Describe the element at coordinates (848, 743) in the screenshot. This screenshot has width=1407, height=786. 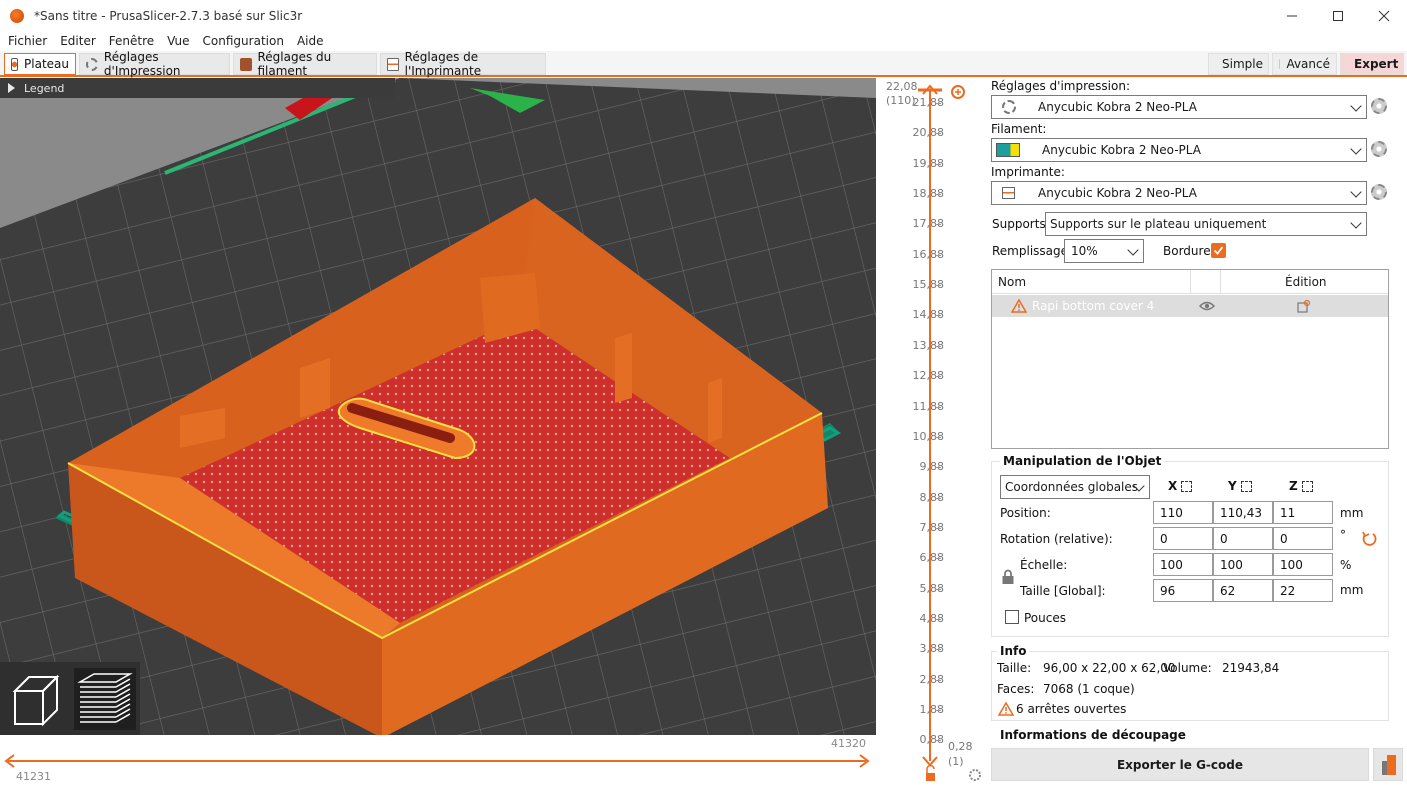
I see `hslider-right-value: 41320` at that location.